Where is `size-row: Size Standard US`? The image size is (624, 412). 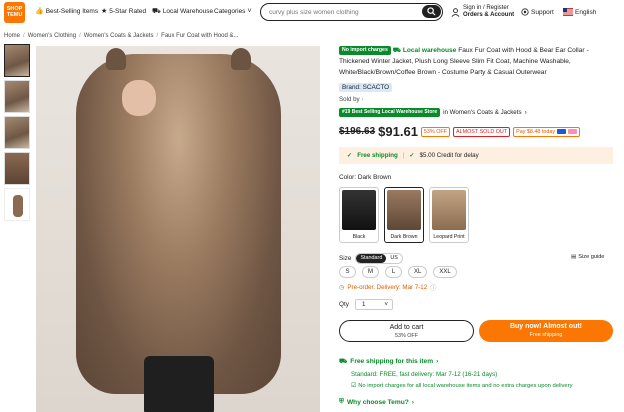 size-row: Size Standard US is located at coordinates (371, 258).